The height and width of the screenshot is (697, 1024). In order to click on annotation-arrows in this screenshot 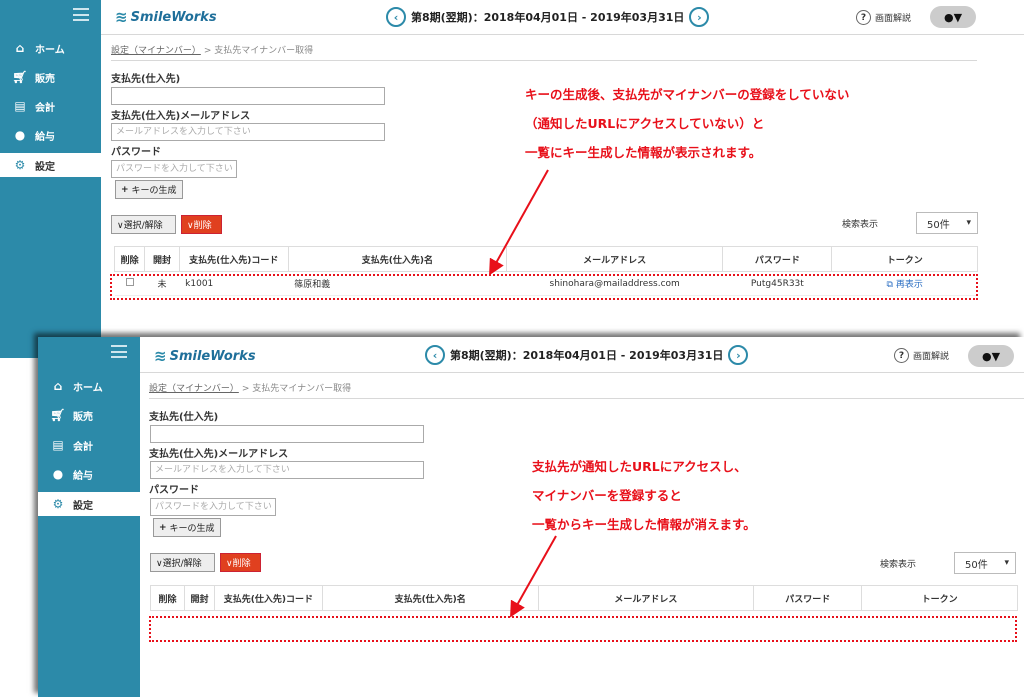, I will do `click(523, 393)`.